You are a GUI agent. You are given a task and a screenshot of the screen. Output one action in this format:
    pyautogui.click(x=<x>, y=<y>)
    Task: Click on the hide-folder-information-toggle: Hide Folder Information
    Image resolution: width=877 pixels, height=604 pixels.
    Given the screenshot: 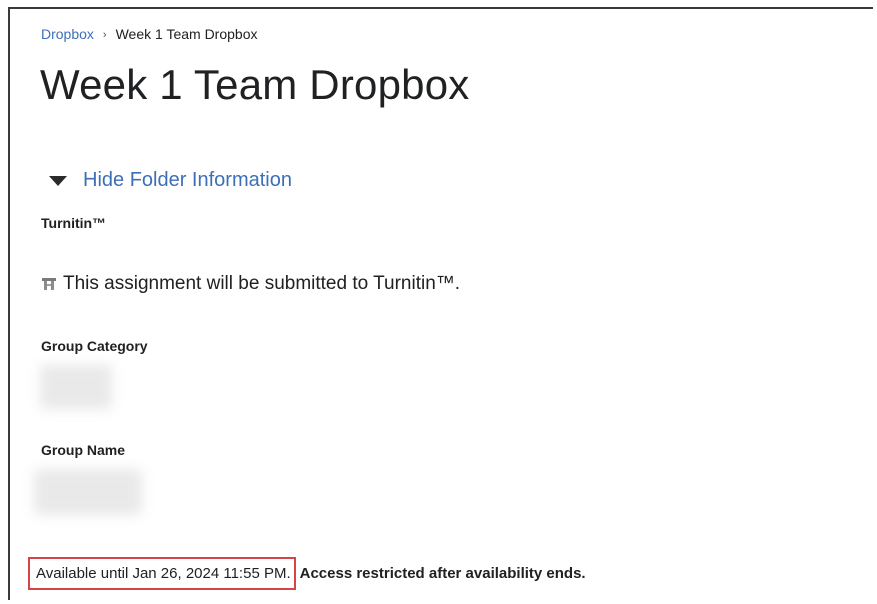 What is the action you would take?
    pyautogui.click(x=170, y=180)
    